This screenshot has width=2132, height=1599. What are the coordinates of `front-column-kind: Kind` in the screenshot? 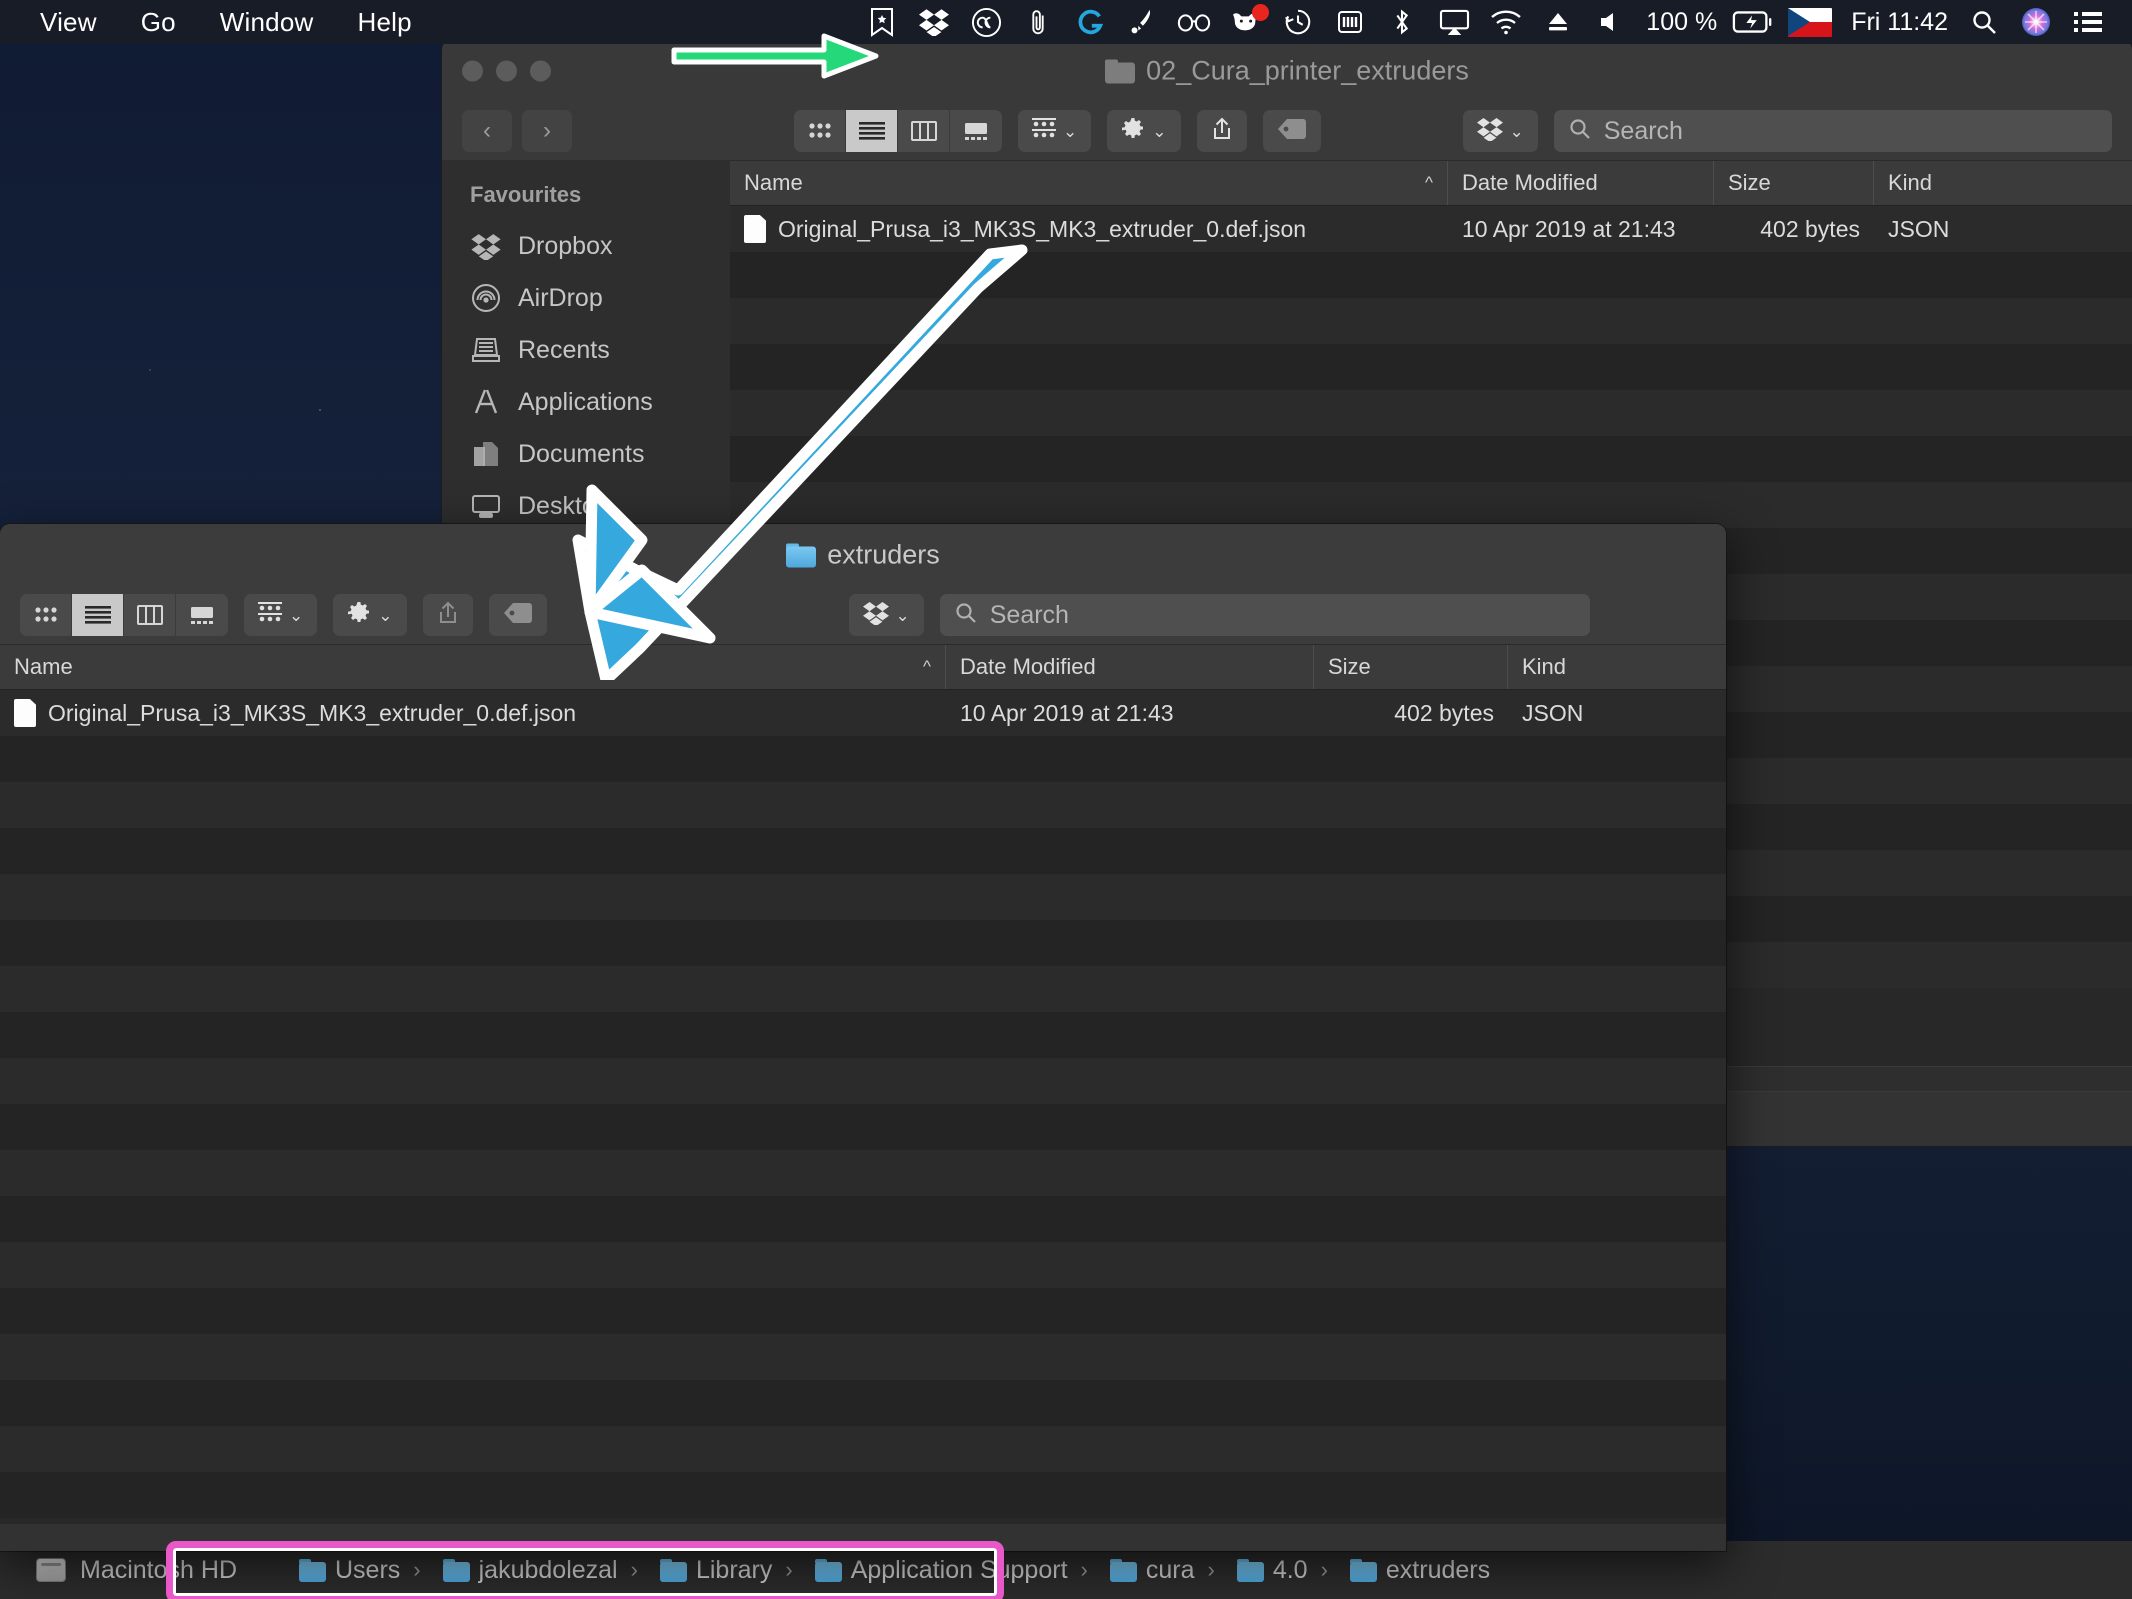 It's located at (1617, 667).